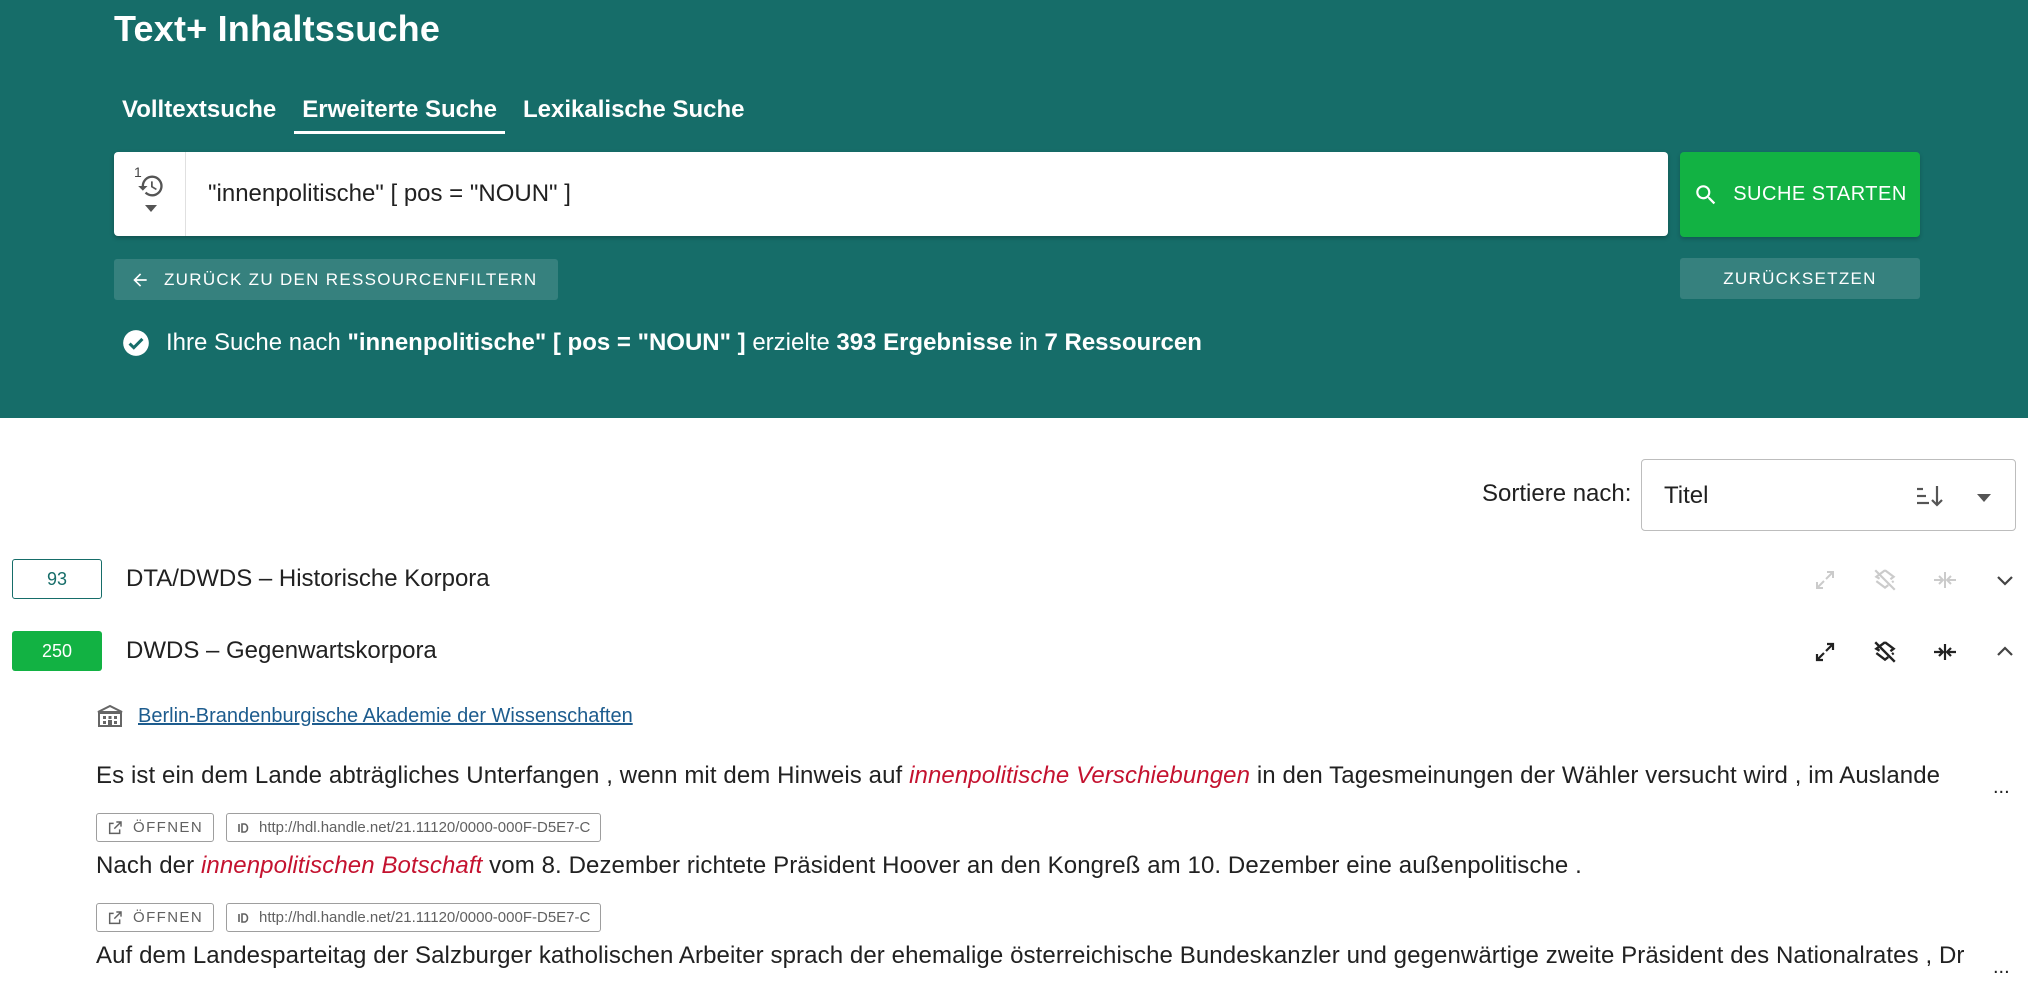 Image resolution: width=2028 pixels, height=981 pixels. Describe the element at coordinates (57, 651) in the screenshot. I see `result-count-badge: 250` at that location.